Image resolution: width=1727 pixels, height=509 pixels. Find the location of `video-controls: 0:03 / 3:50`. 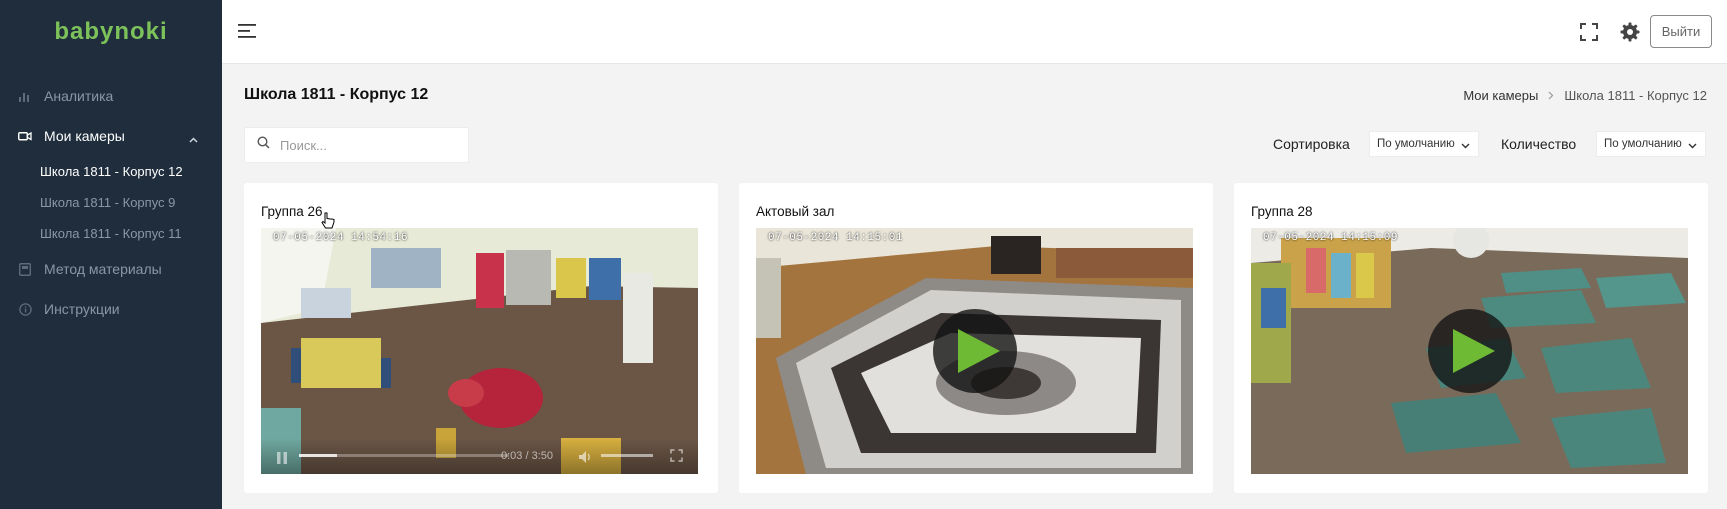

video-controls: 0:03 / 3:50 is located at coordinates (479, 456).